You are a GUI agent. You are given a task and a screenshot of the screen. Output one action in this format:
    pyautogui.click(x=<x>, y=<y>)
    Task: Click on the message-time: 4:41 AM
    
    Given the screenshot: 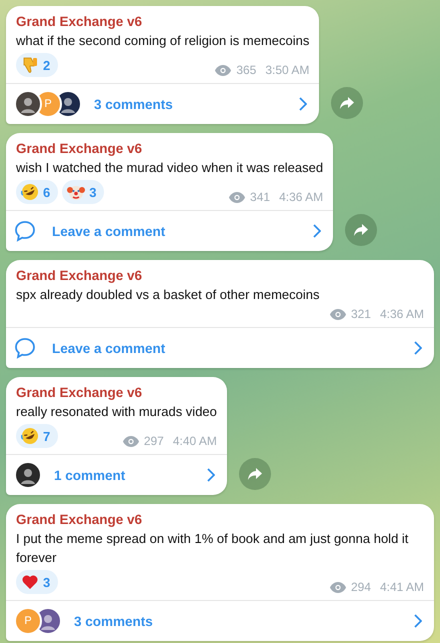 What is the action you would take?
    pyautogui.click(x=402, y=587)
    